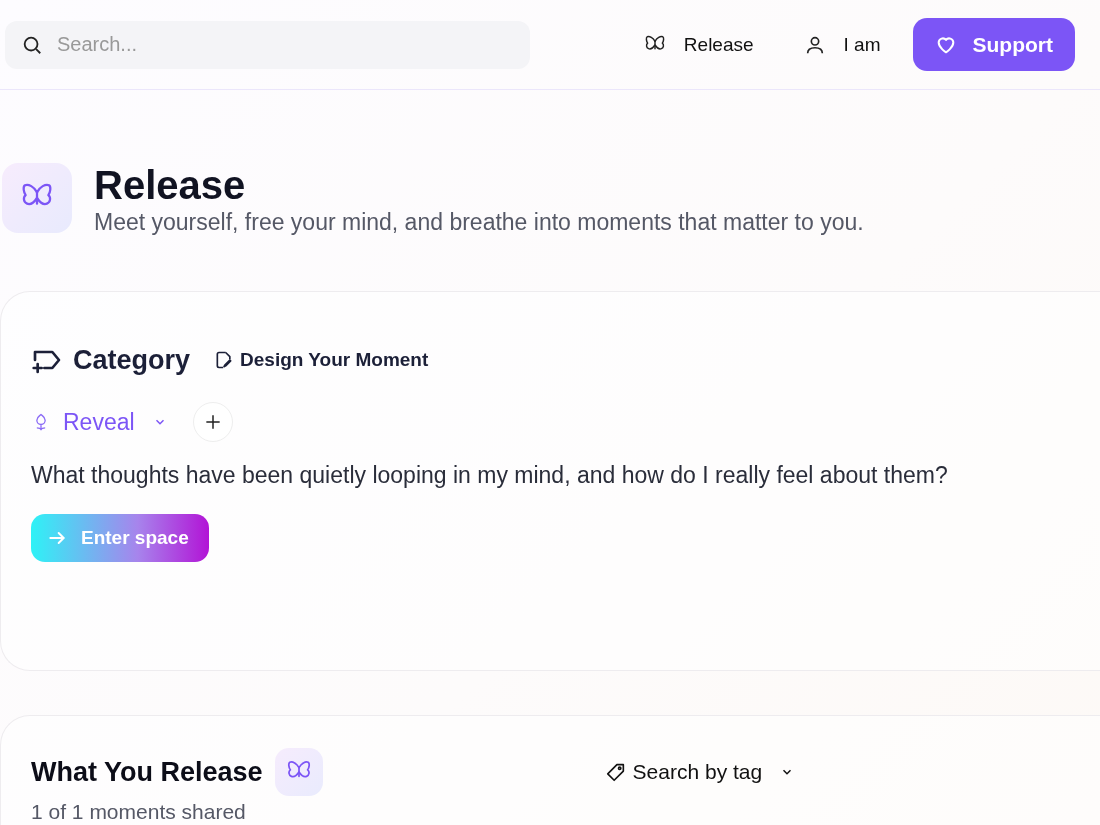 The image size is (1100, 825). What do you see at coordinates (842, 44) in the screenshot?
I see `nav-link: I am` at bounding box center [842, 44].